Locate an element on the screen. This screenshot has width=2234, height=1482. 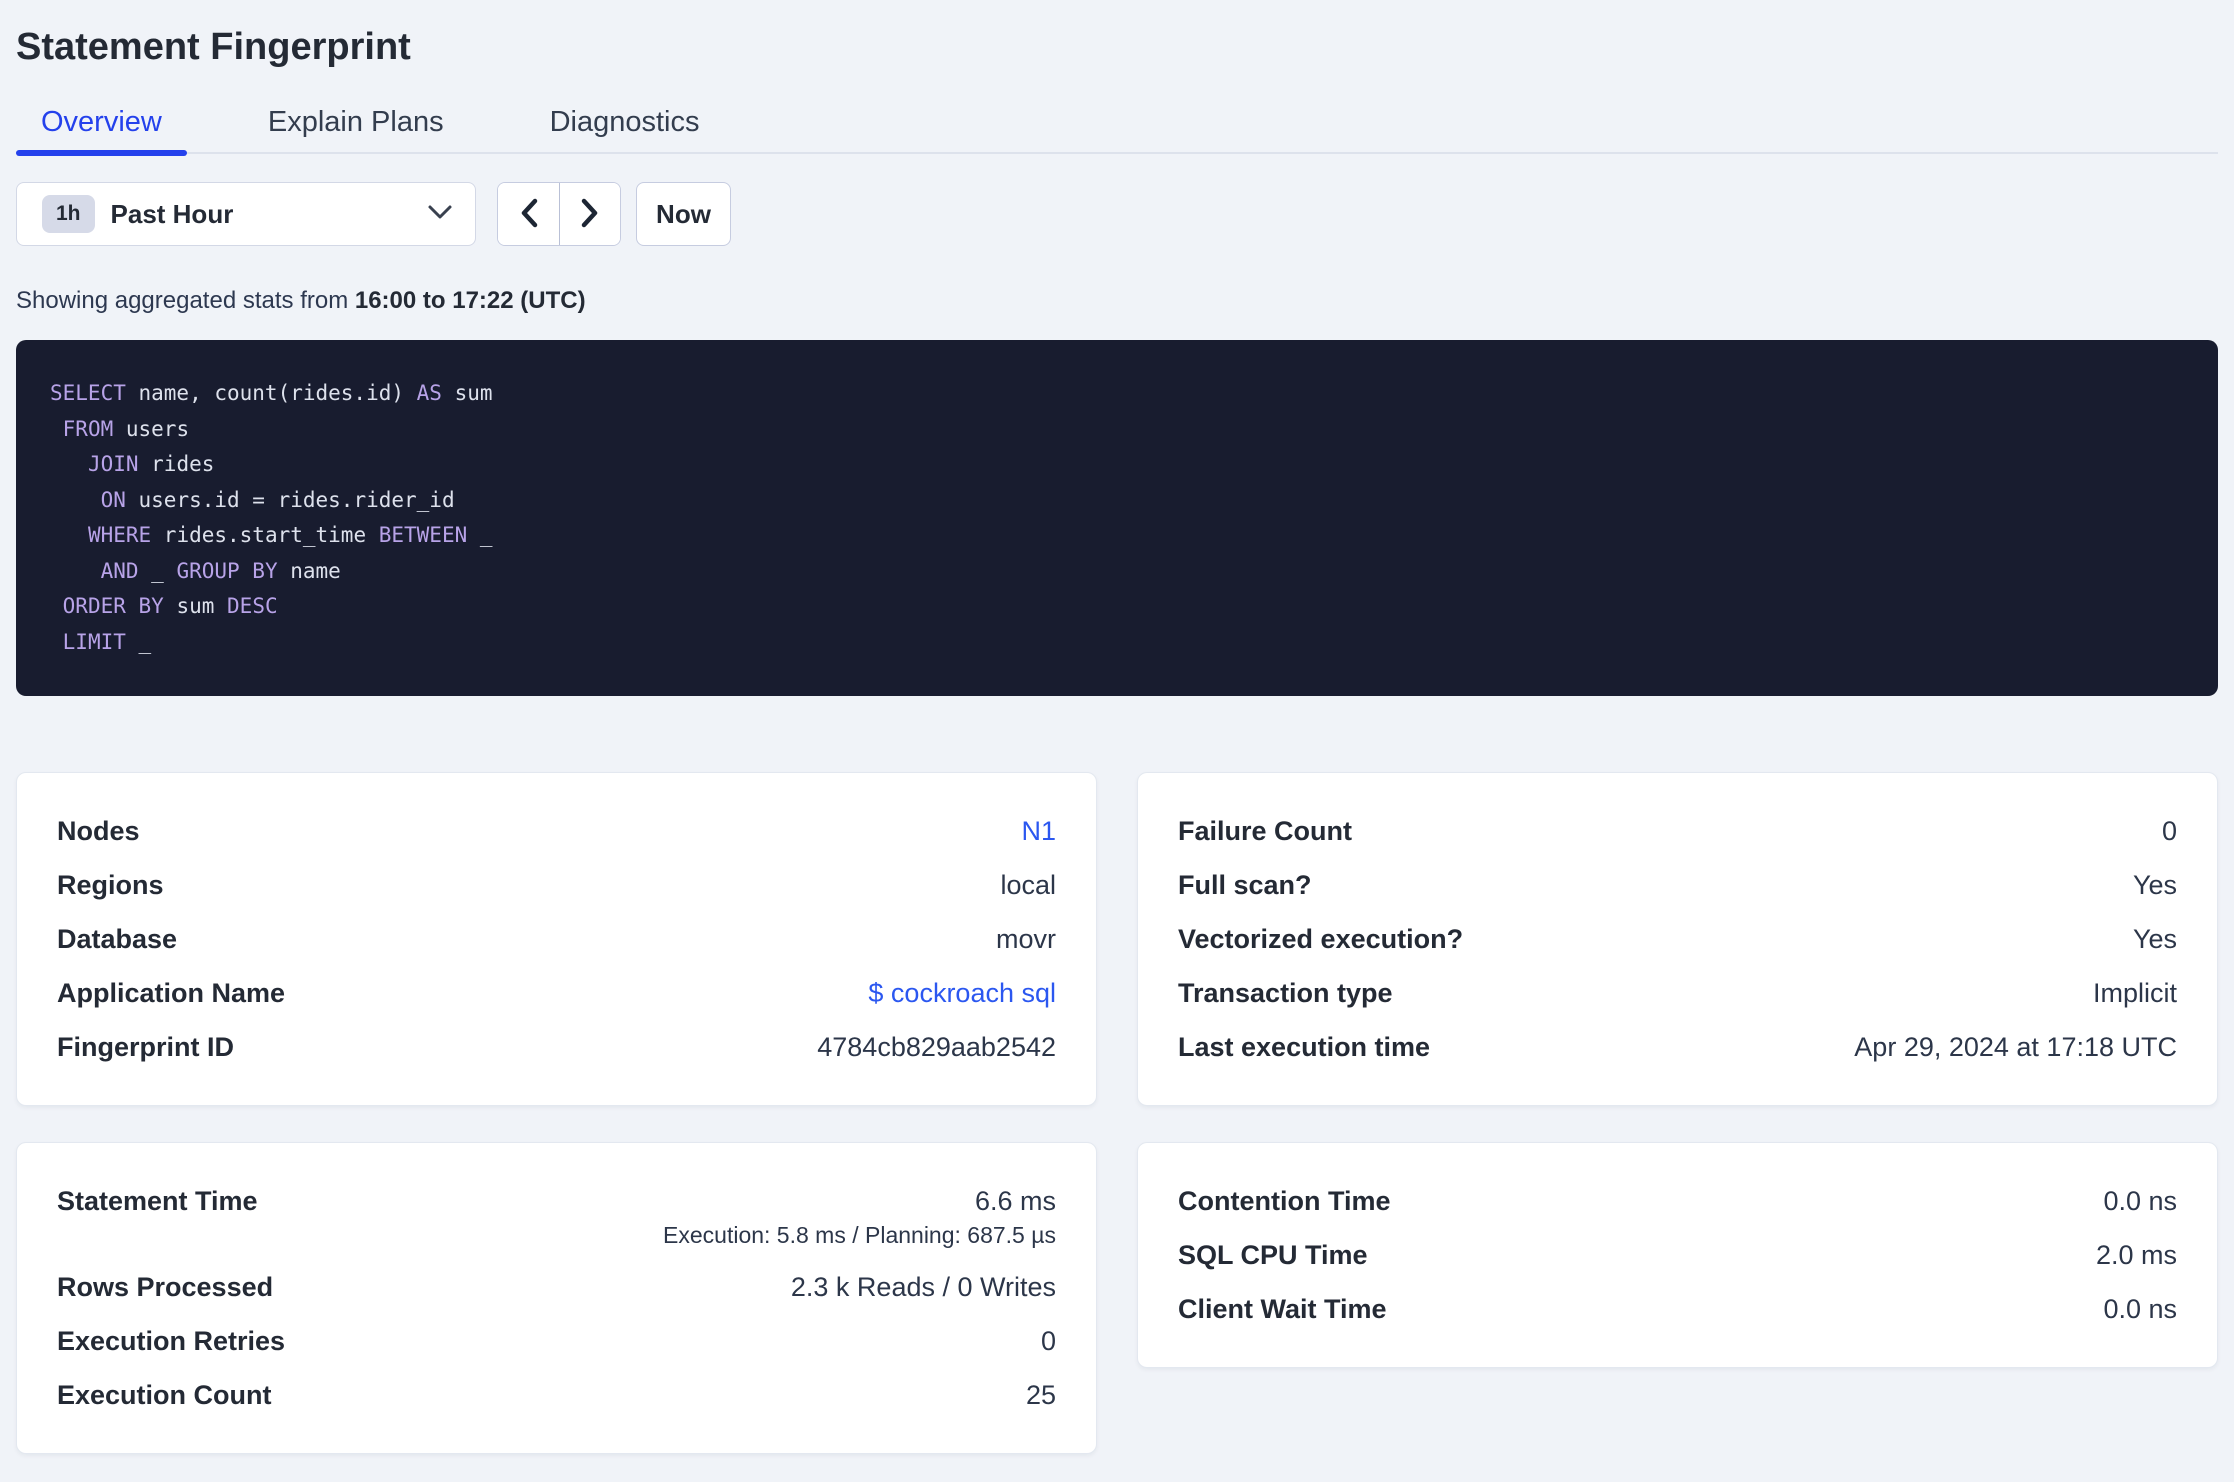
detail-label: Statement Time is located at coordinates (157, 1201).